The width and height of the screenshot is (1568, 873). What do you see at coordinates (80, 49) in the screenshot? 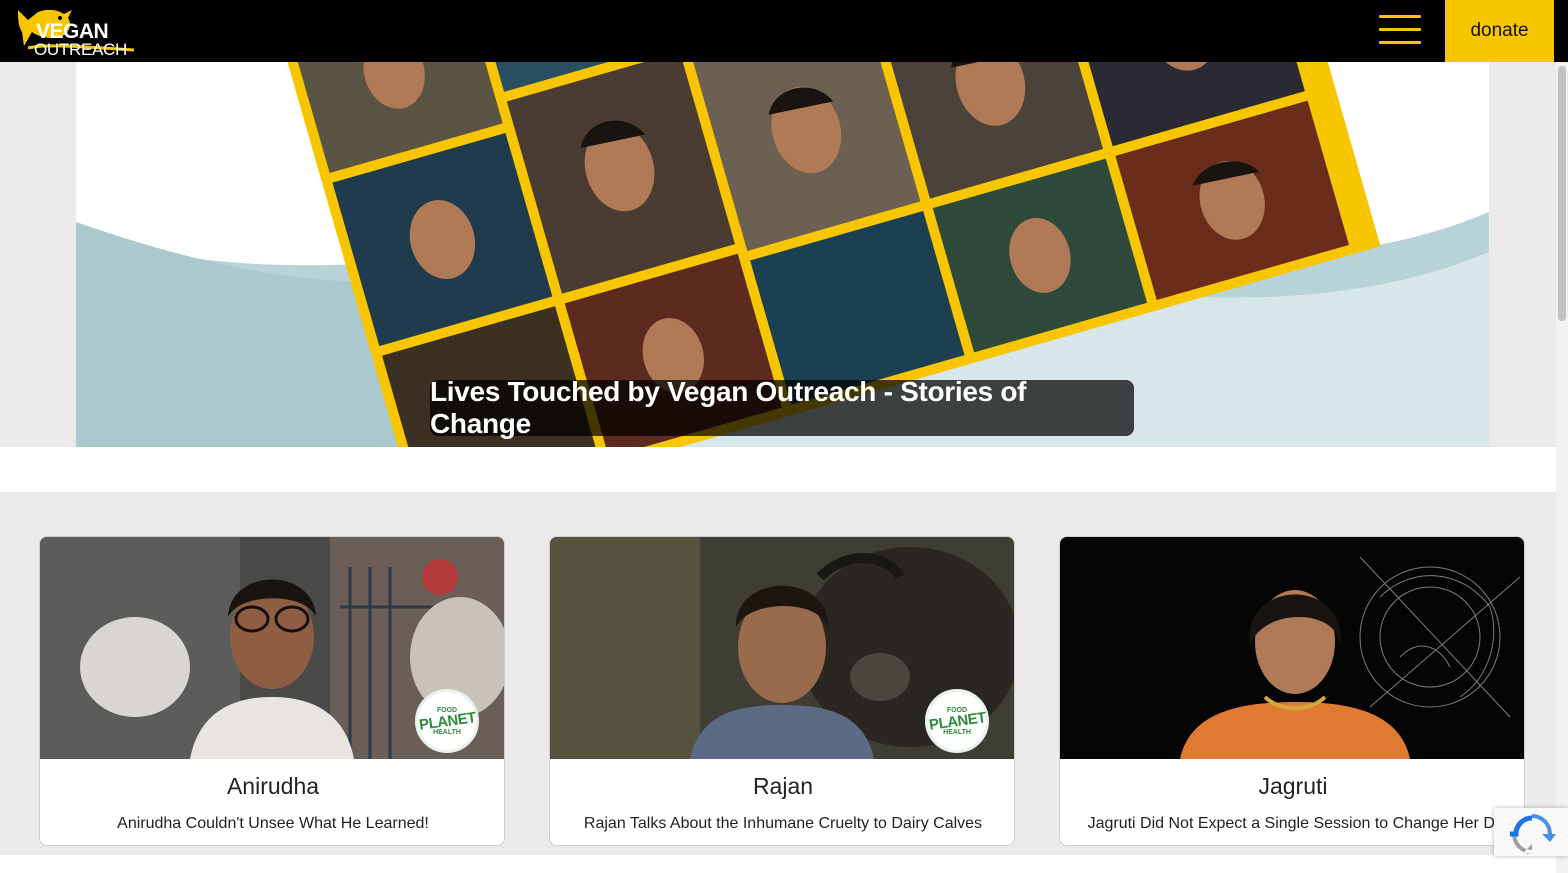
I see `logo-text-outreach: OUTREACH` at bounding box center [80, 49].